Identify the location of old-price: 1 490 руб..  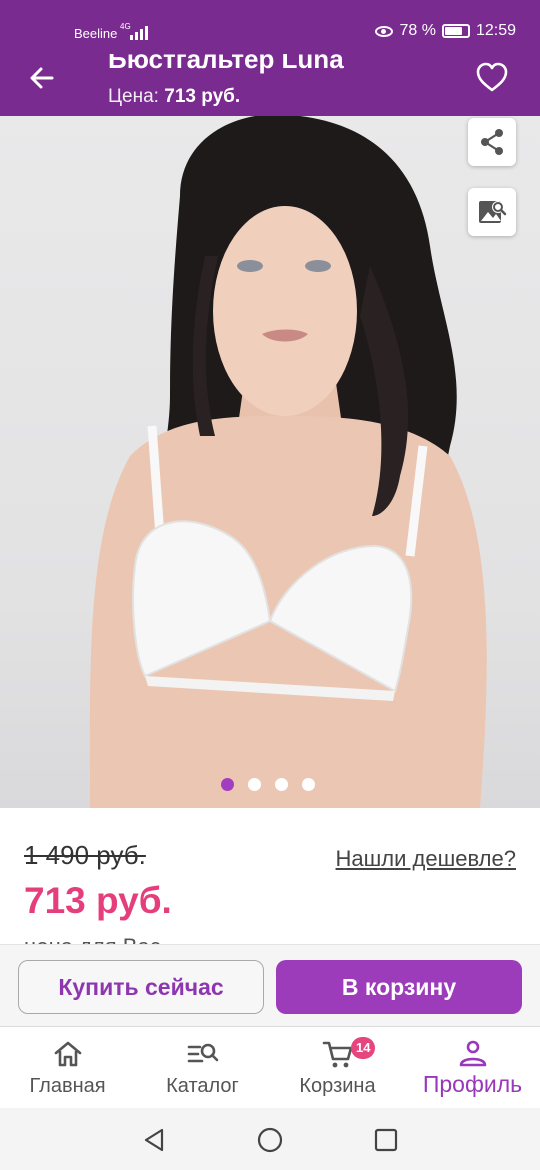
(85, 855).